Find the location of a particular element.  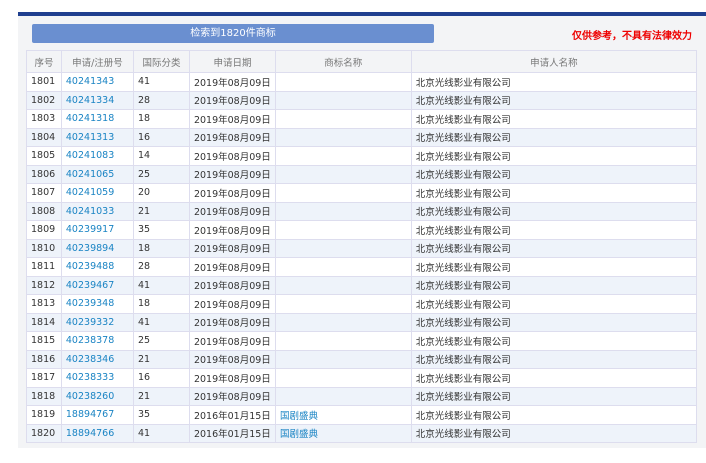

serial-cell: 1818 is located at coordinates (44, 396).